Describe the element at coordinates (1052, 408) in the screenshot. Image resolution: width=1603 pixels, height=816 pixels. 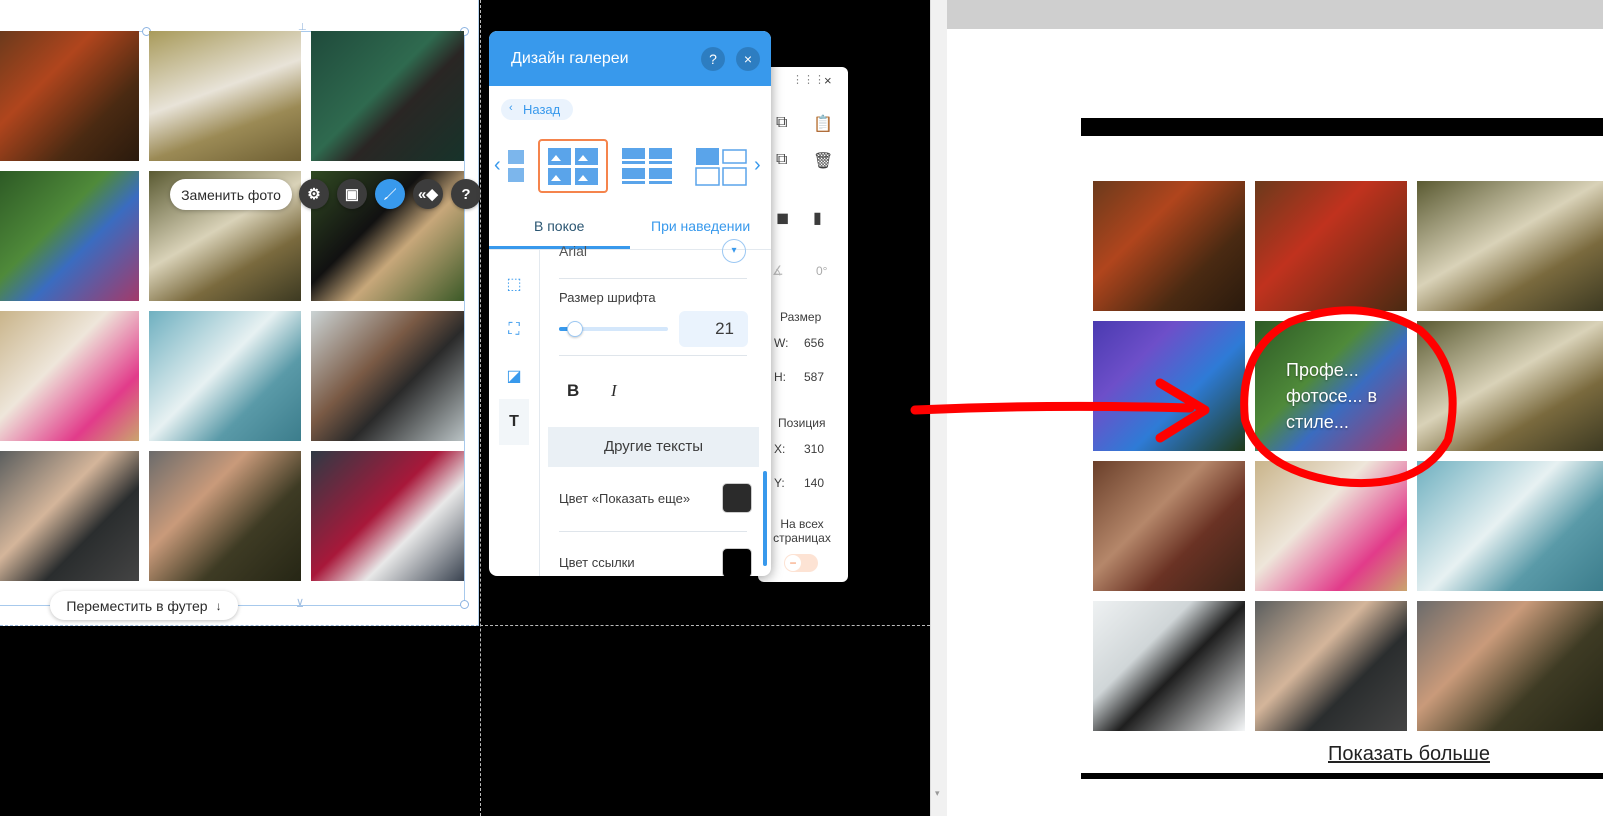
I see `annotation-arrow` at that location.